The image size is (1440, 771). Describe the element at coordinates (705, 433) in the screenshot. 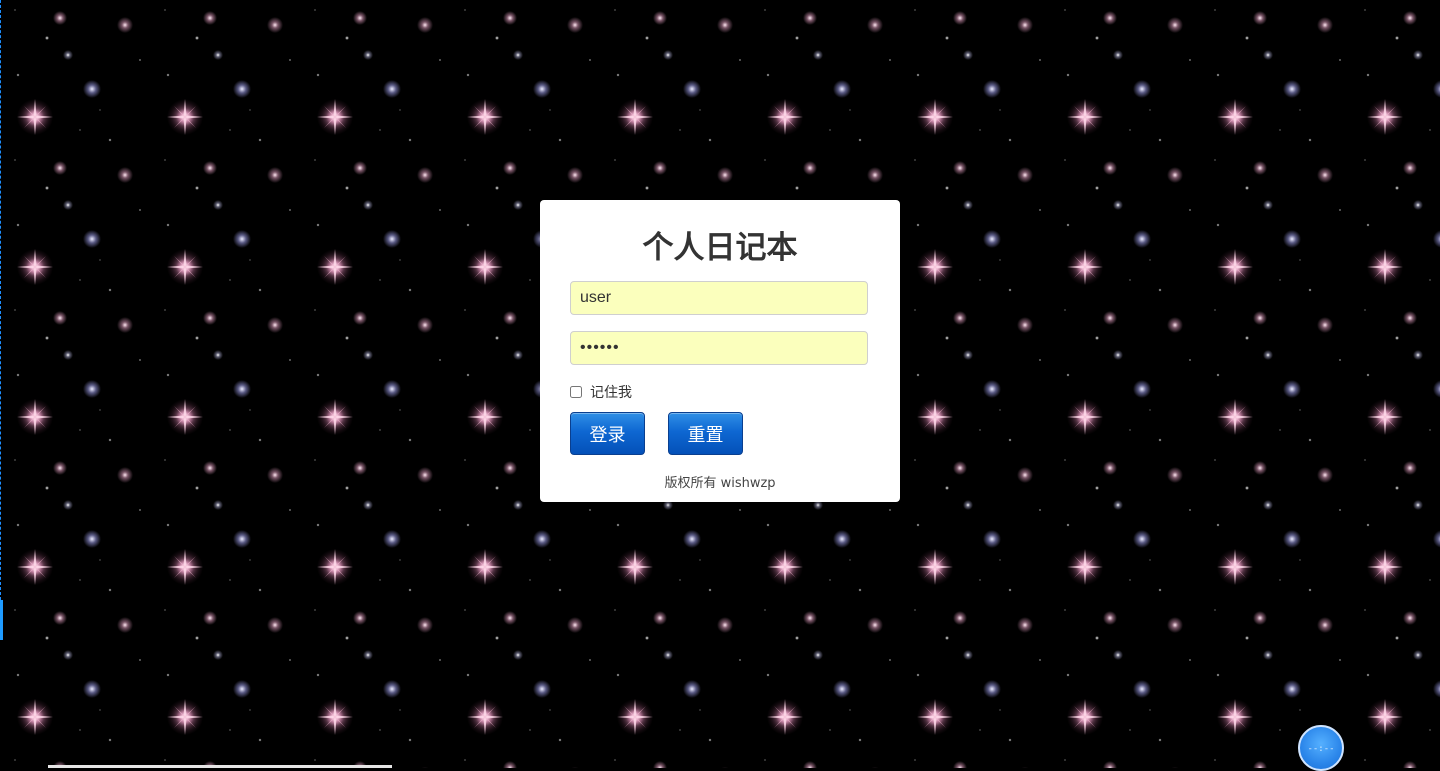

I see `reset-button: 重置` at that location.